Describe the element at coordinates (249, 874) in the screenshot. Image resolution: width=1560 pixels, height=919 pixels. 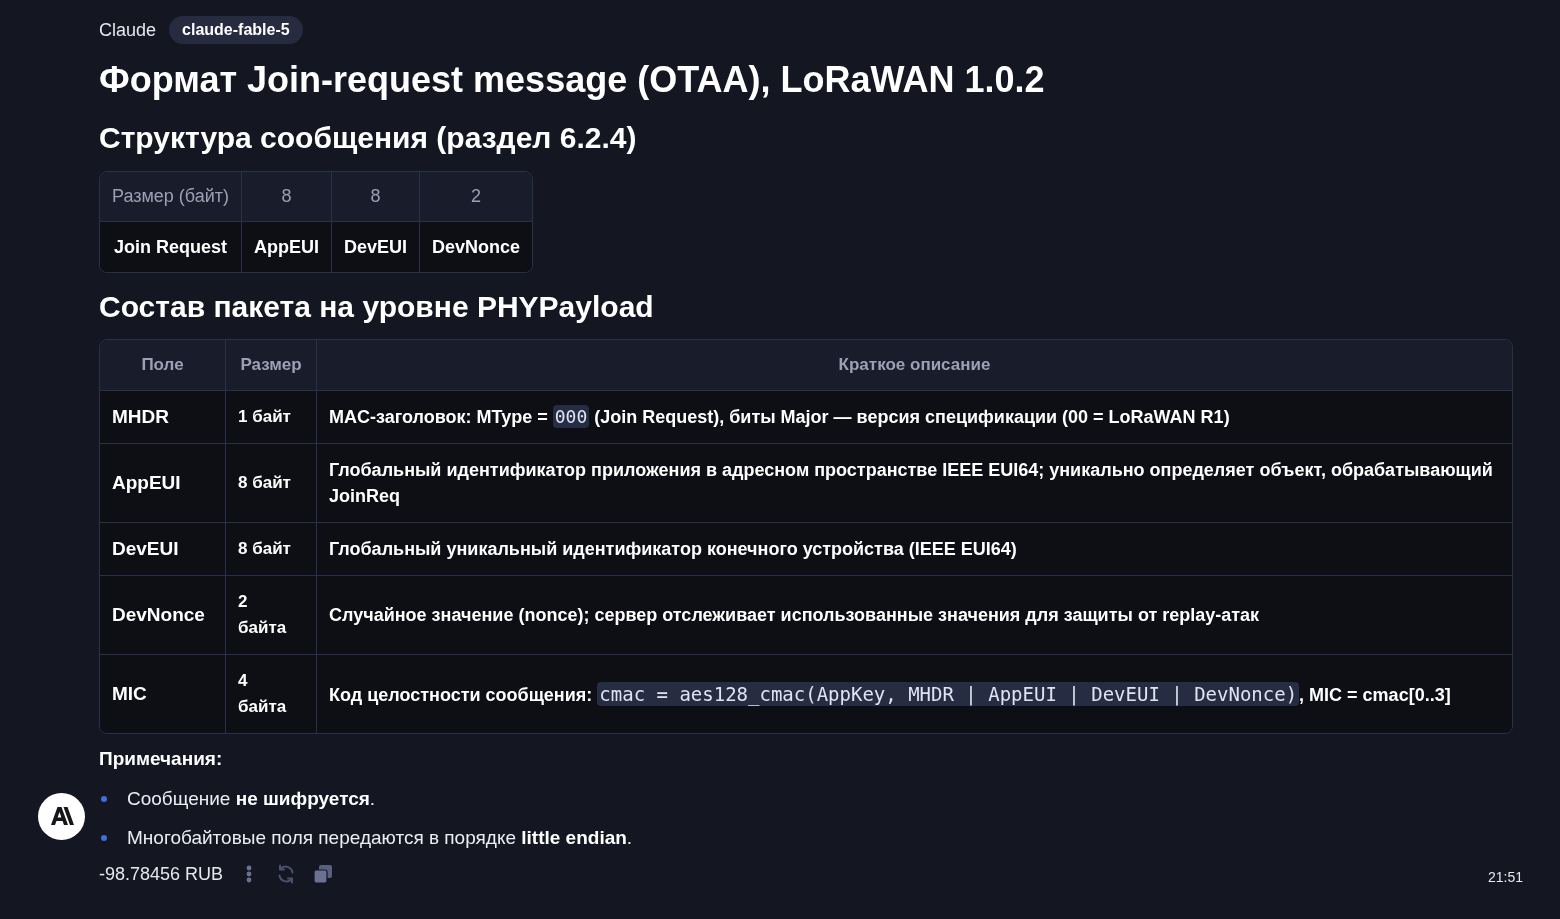
I see `vertical-dots-icon` at that location.